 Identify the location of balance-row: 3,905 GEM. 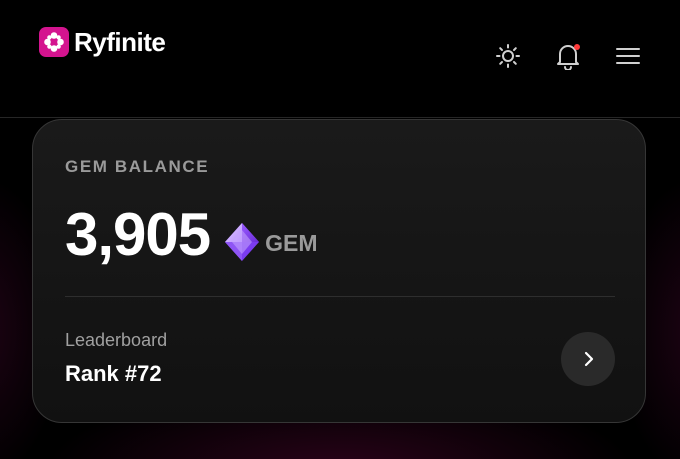
(191, 235).